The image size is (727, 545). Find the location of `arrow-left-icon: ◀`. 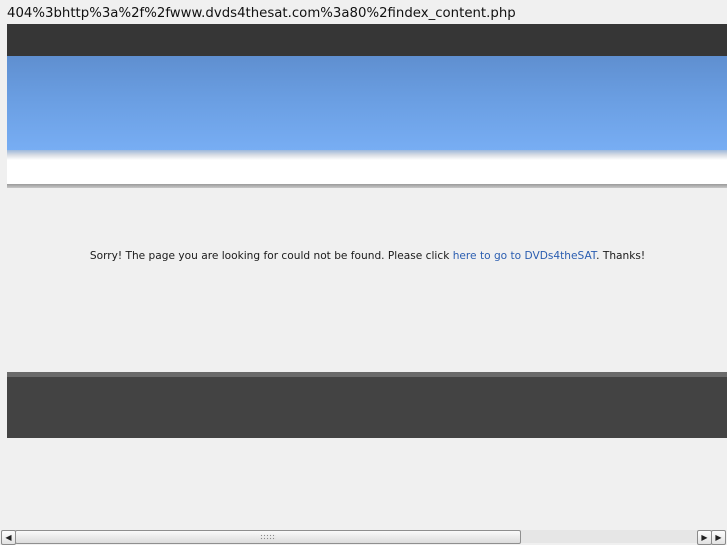

arrow-left-icon: ◀ is located at coordinates (8, 537).